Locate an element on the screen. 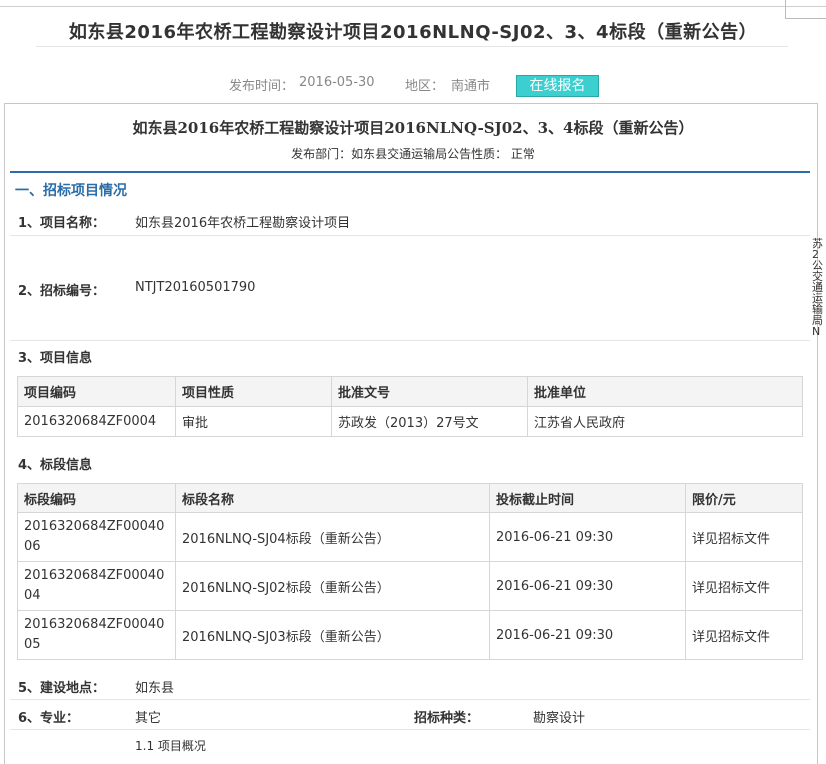 This screenshot has height=764, width=826. section-divider is located at coordinates (410, 172).